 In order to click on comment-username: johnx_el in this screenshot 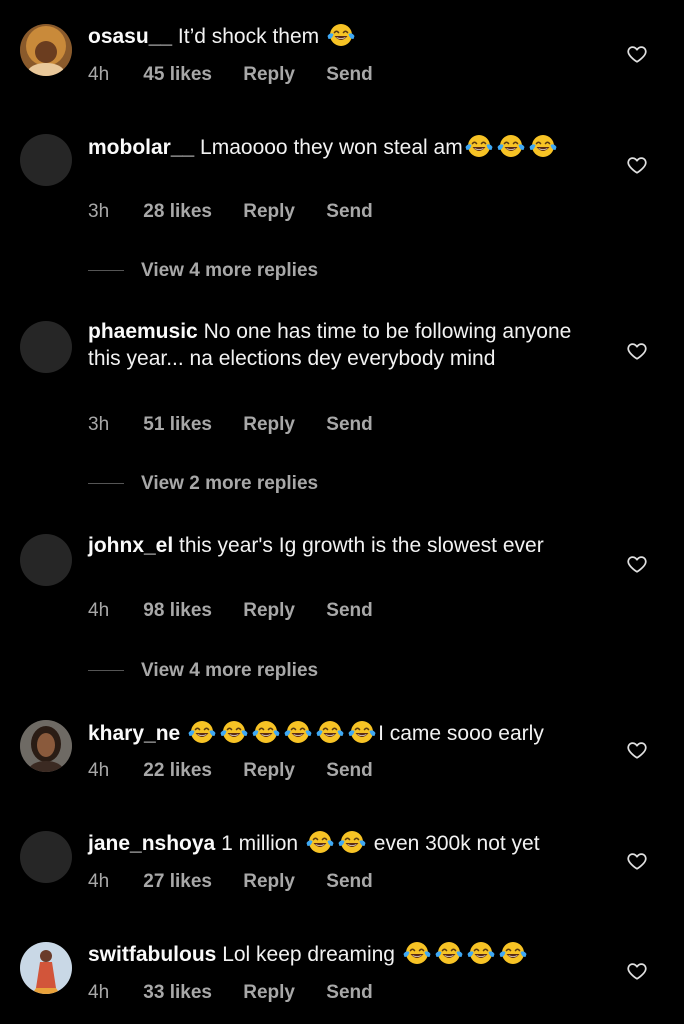, I will do `click(130, 545)`.